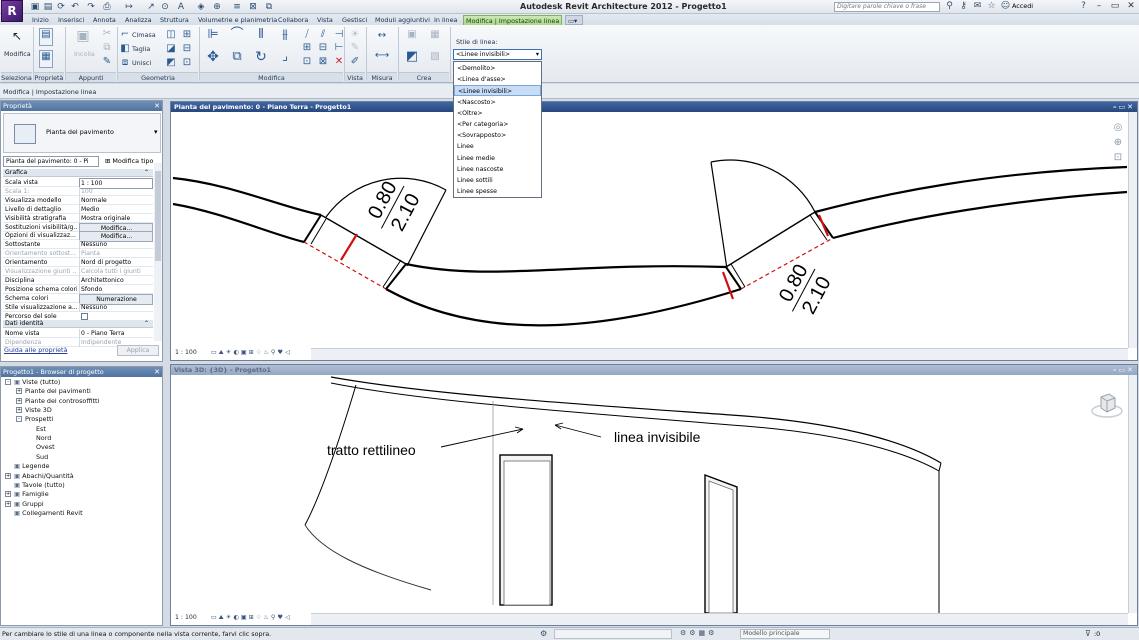 The height and width of the screenshot is (640, 1139). I want to click on browser-tree-item: ▣ Collegamenti Revit, so click(44, 513).